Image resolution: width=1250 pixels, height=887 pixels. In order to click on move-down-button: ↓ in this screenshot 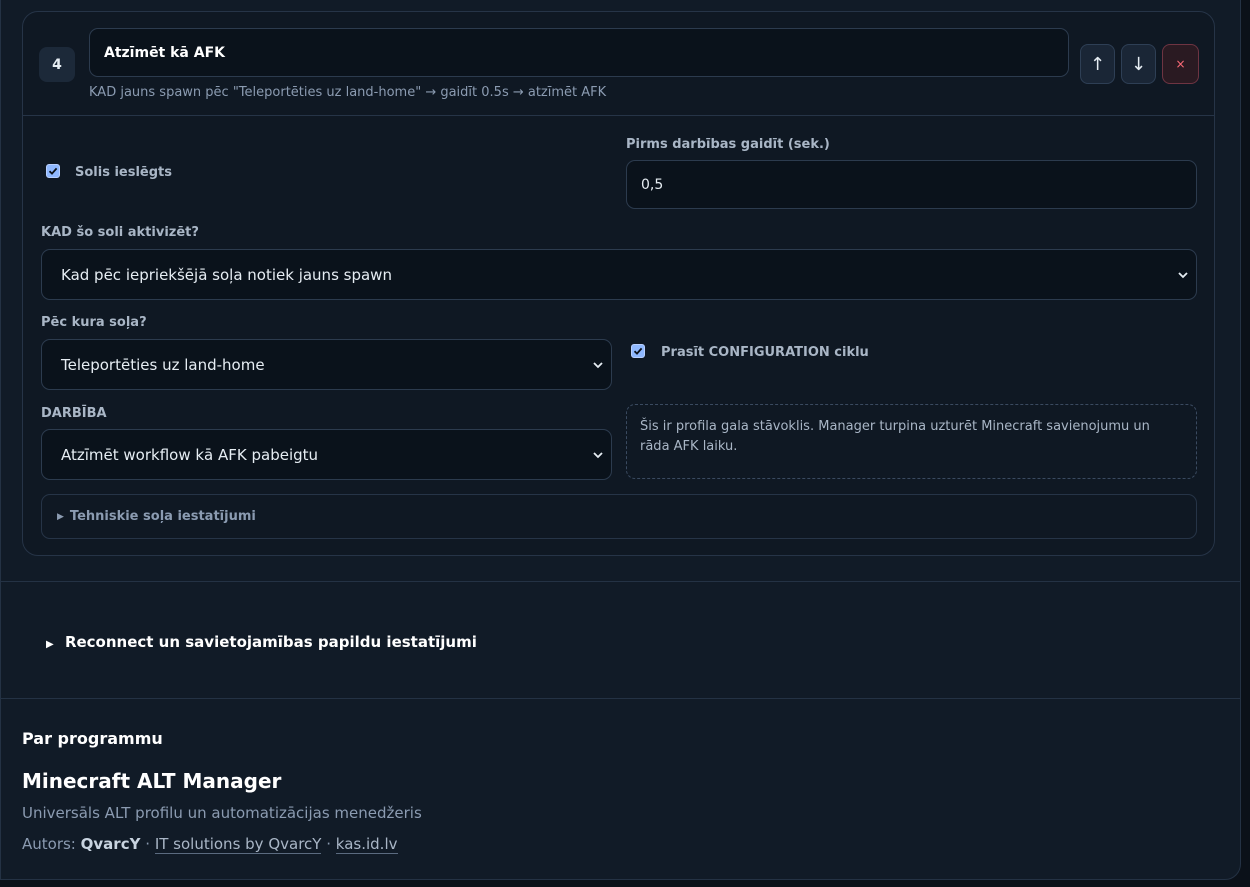, I will do `click(1138, 64)`.